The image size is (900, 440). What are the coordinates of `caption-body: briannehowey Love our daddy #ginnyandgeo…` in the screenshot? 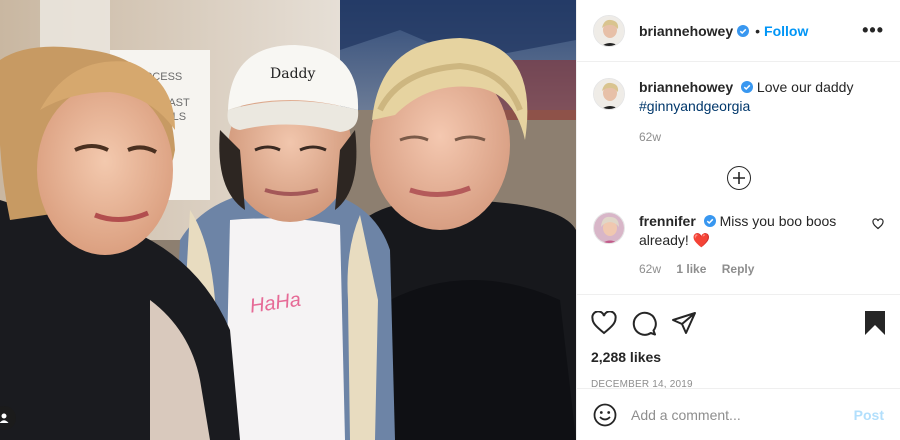 It's located at (746, 97).